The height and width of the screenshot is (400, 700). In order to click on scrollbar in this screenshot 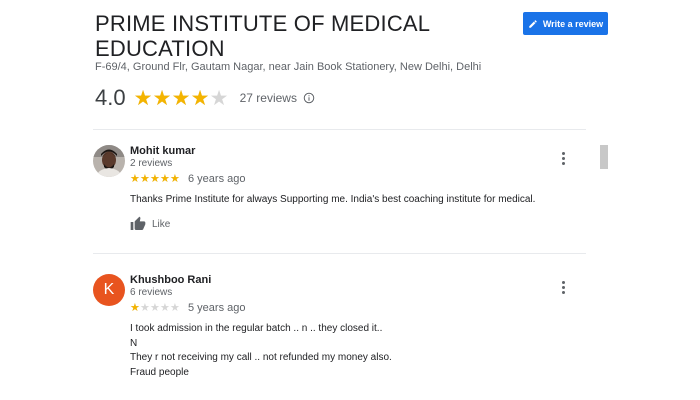, I will do `click(604, 157)`.